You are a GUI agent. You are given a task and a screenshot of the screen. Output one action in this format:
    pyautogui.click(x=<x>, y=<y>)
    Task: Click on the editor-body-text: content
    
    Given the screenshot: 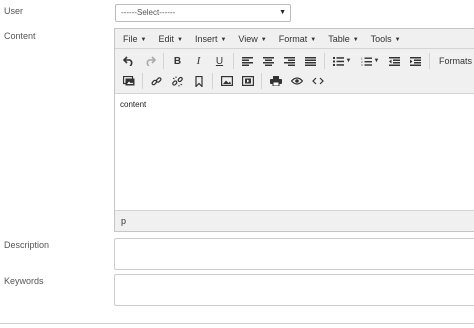 What is the action you would take?
    pyautogui.click(x=133, y=104)
    